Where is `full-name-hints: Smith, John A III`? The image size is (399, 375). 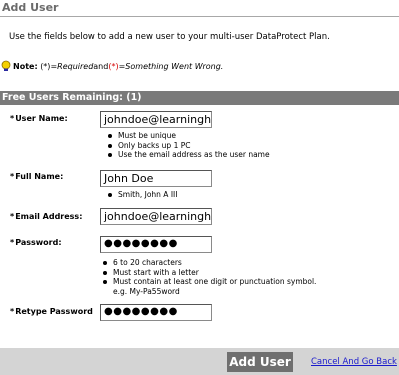
full-name-hints: Smith, John A III is located at coordinates (141, 195).